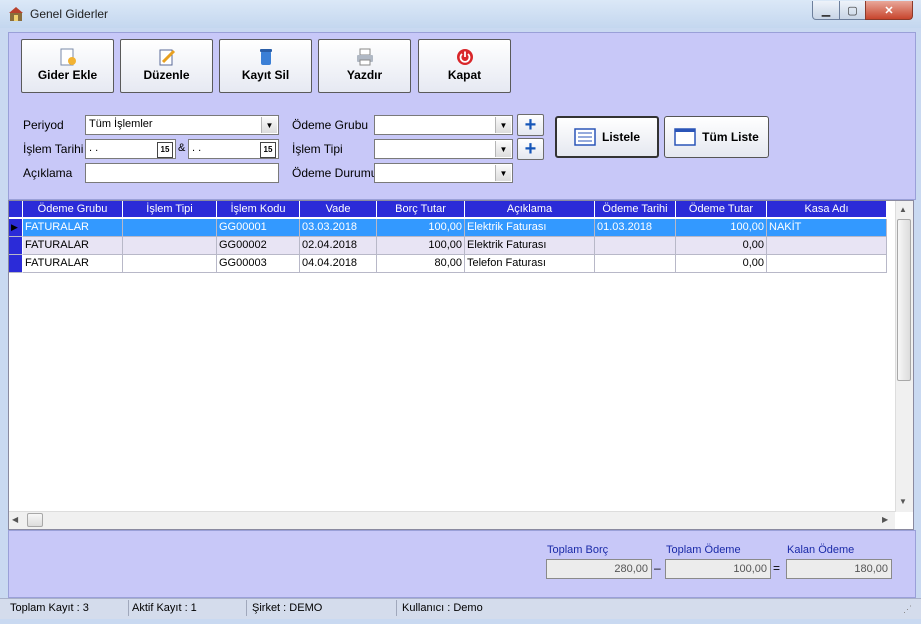  Describe the element at coordinates (821, 550) in the screenshot. I see `kalan-odeme-label: Kalan Ödeme` at that location.